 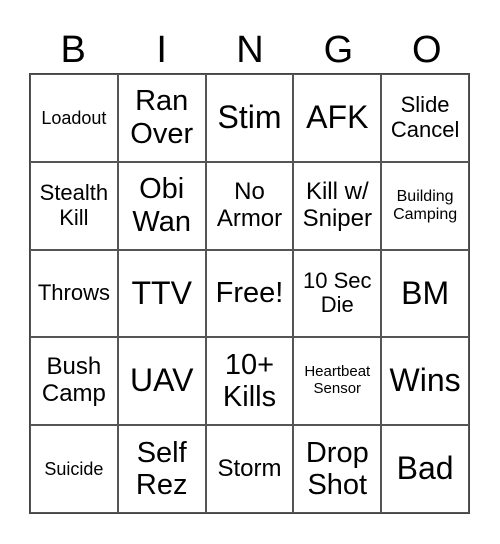 I want to click on bingo-cell: Storm, so click(x=249, y=469).